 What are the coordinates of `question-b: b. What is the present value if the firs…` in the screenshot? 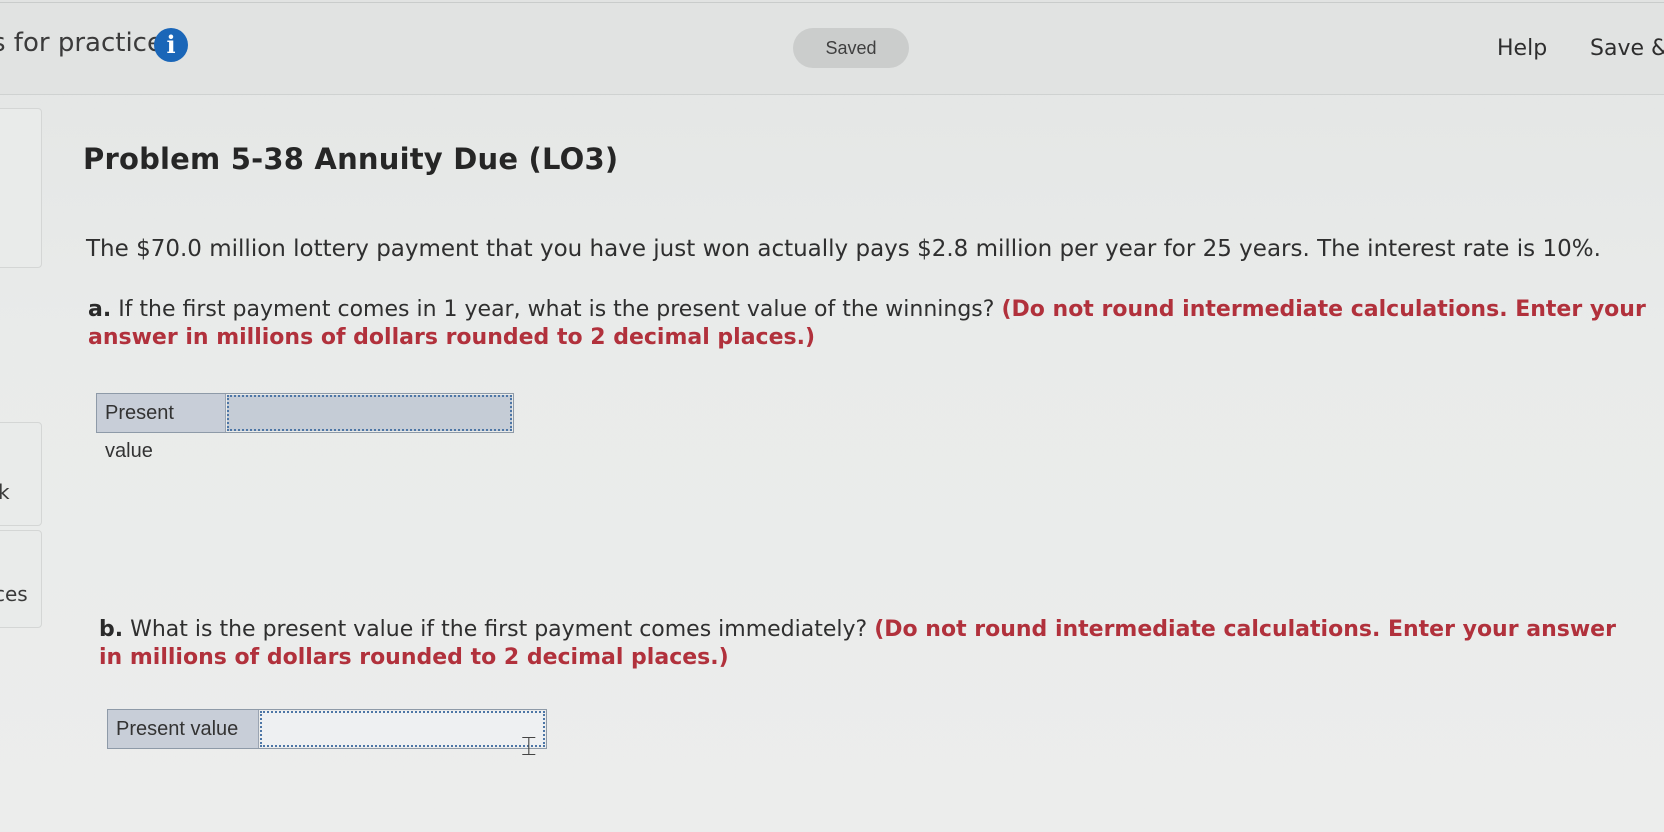 It's located at (869, 644).